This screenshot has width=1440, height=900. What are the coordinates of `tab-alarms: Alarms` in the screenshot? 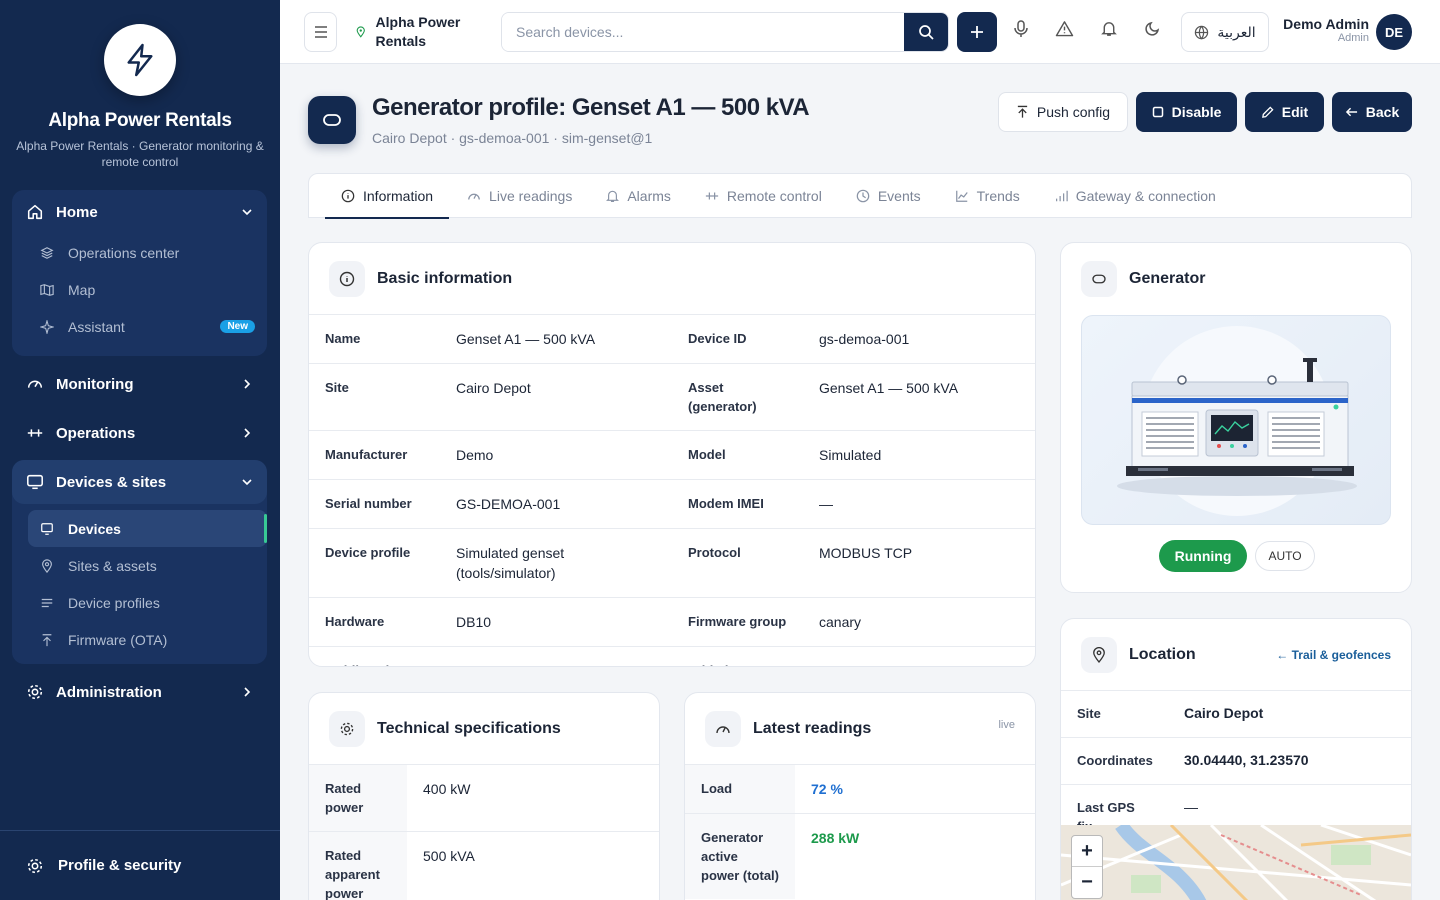 It's located at (638, 196).